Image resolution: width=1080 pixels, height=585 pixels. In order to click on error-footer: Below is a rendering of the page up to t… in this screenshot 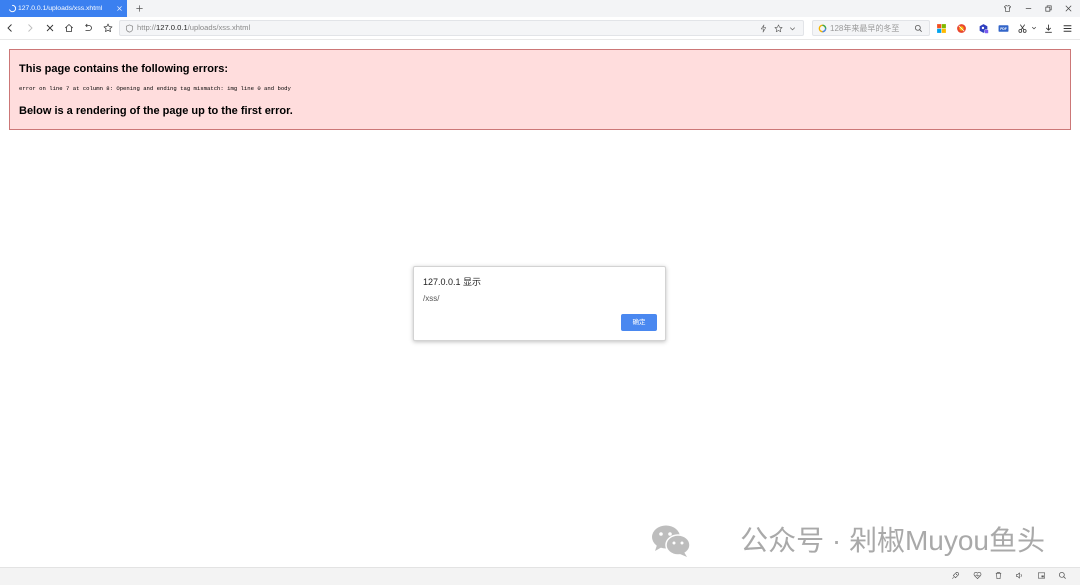, I will do `click(156, 111)`.